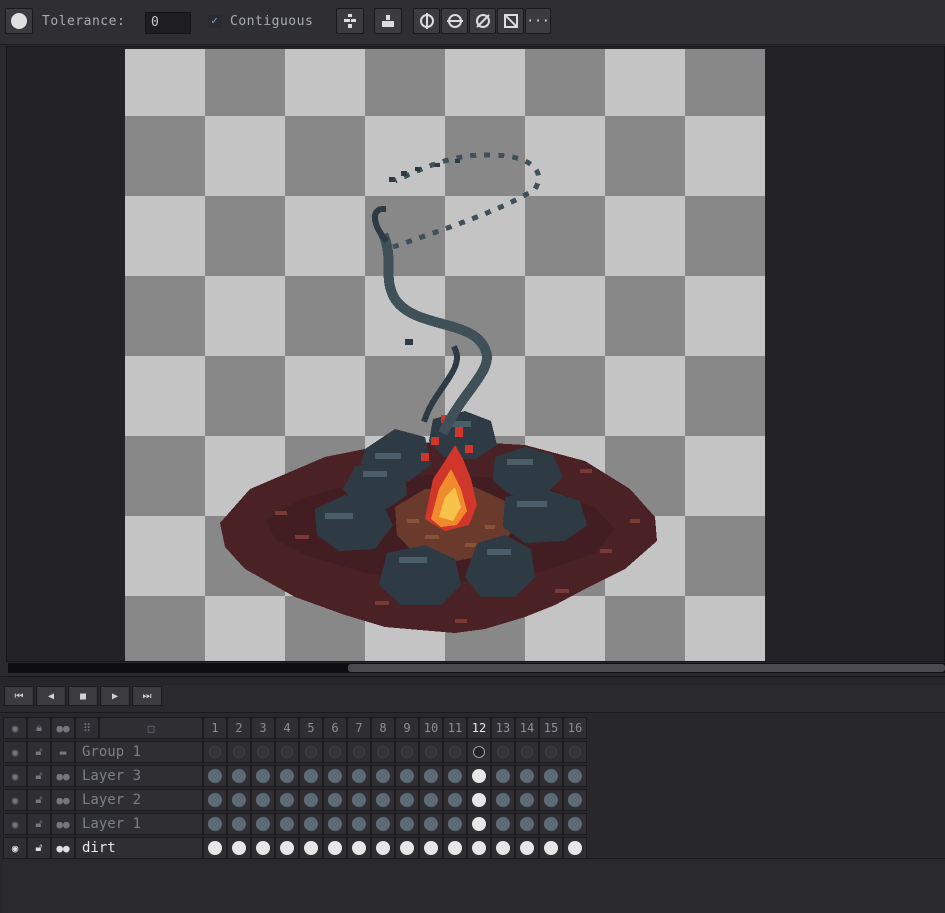 The image size is (945, 913). Describe the element at coordinates (168, 23) in the screenshot. I see `tolerance-input: 0` at that location.